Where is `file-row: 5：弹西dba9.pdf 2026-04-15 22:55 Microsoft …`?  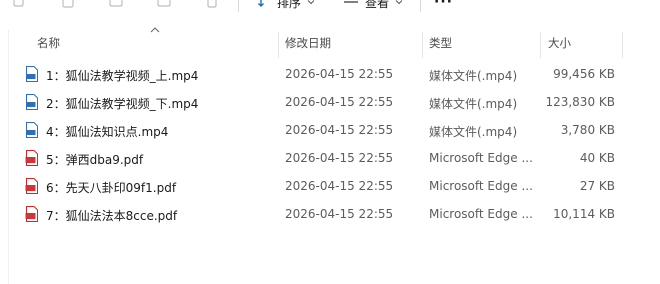
file-row: 5：弹西dba9.pdf 2026-04-15 22:55 Microsoft … is located at coordinates (330, 158).